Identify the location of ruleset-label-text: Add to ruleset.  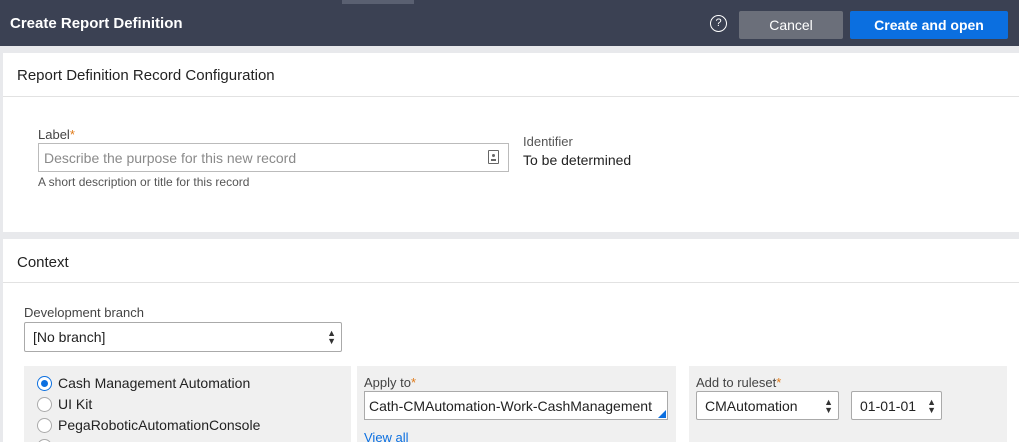
(736, 382).